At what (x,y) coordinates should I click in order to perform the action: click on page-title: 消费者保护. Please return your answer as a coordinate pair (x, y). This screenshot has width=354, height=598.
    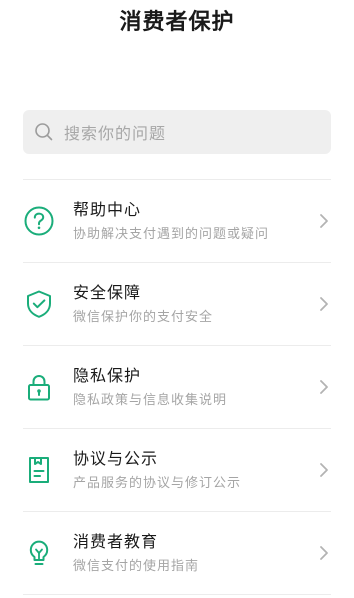
    Looking at the image, I should click on (177, 22).